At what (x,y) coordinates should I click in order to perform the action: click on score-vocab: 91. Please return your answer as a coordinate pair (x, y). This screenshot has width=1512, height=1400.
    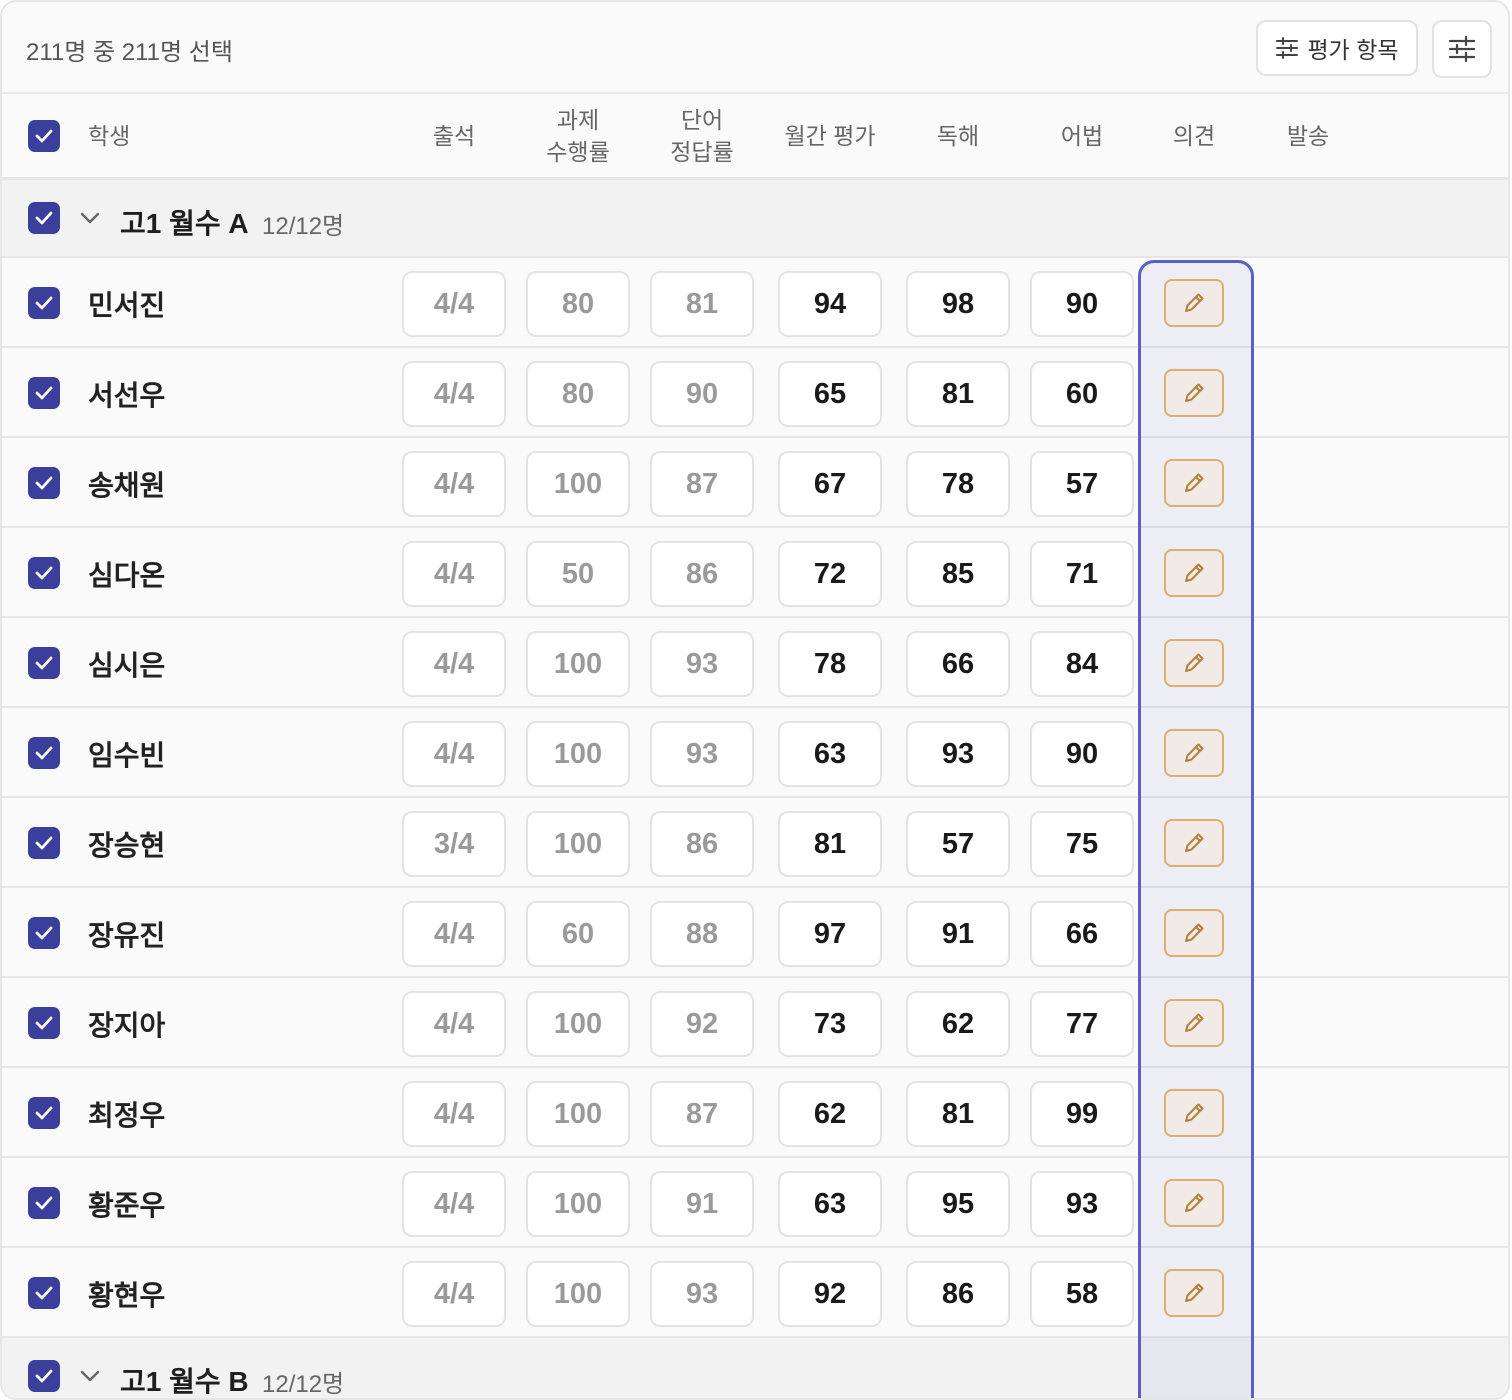
    Looking at the image, I should click on (702, 1204).